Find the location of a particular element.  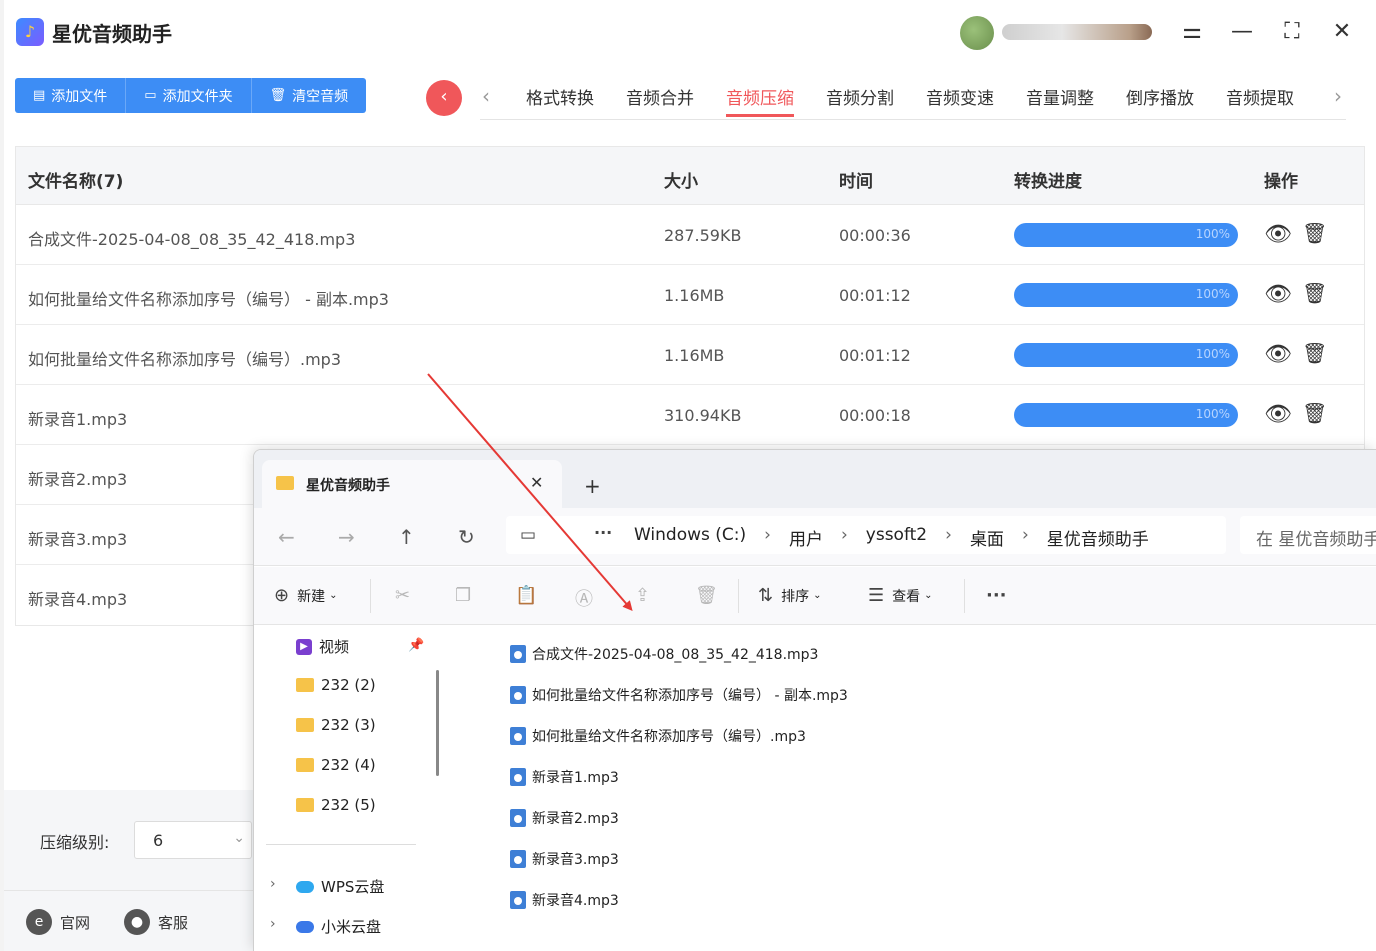

list-item: 新录音2.mp3 is located at coordinates (564, 818).